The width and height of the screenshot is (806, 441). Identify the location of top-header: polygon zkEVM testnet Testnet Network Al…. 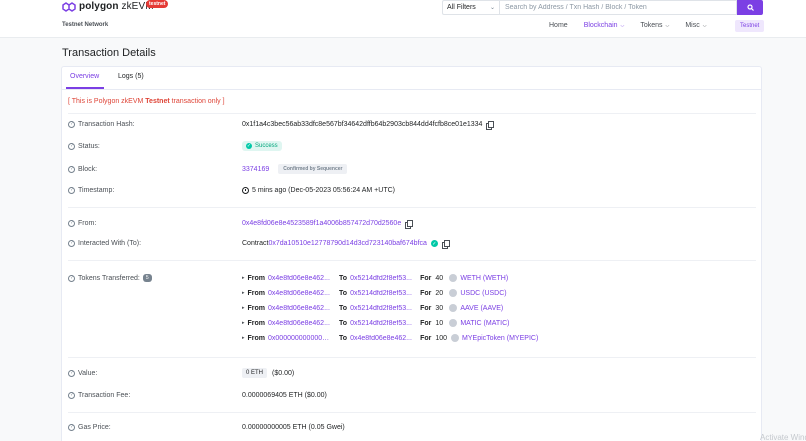
(403, 19).